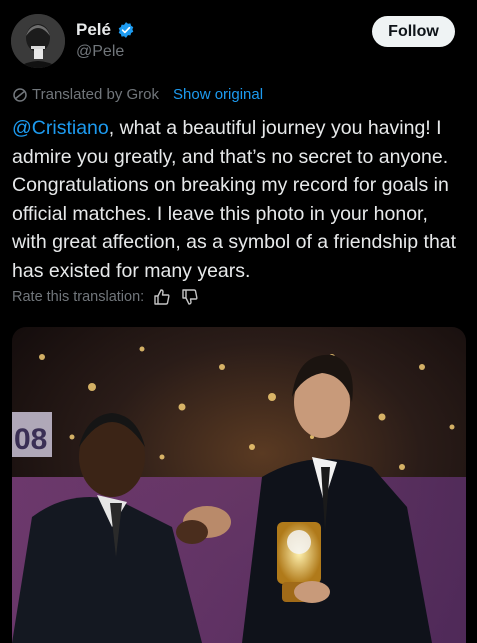 Image resolution: width=477 pixels, height=643 pixels. What do you see at coordinates (162, 297) in the screenshot?
I see `thumbs-up-icon` at bounding box center [162, 297].